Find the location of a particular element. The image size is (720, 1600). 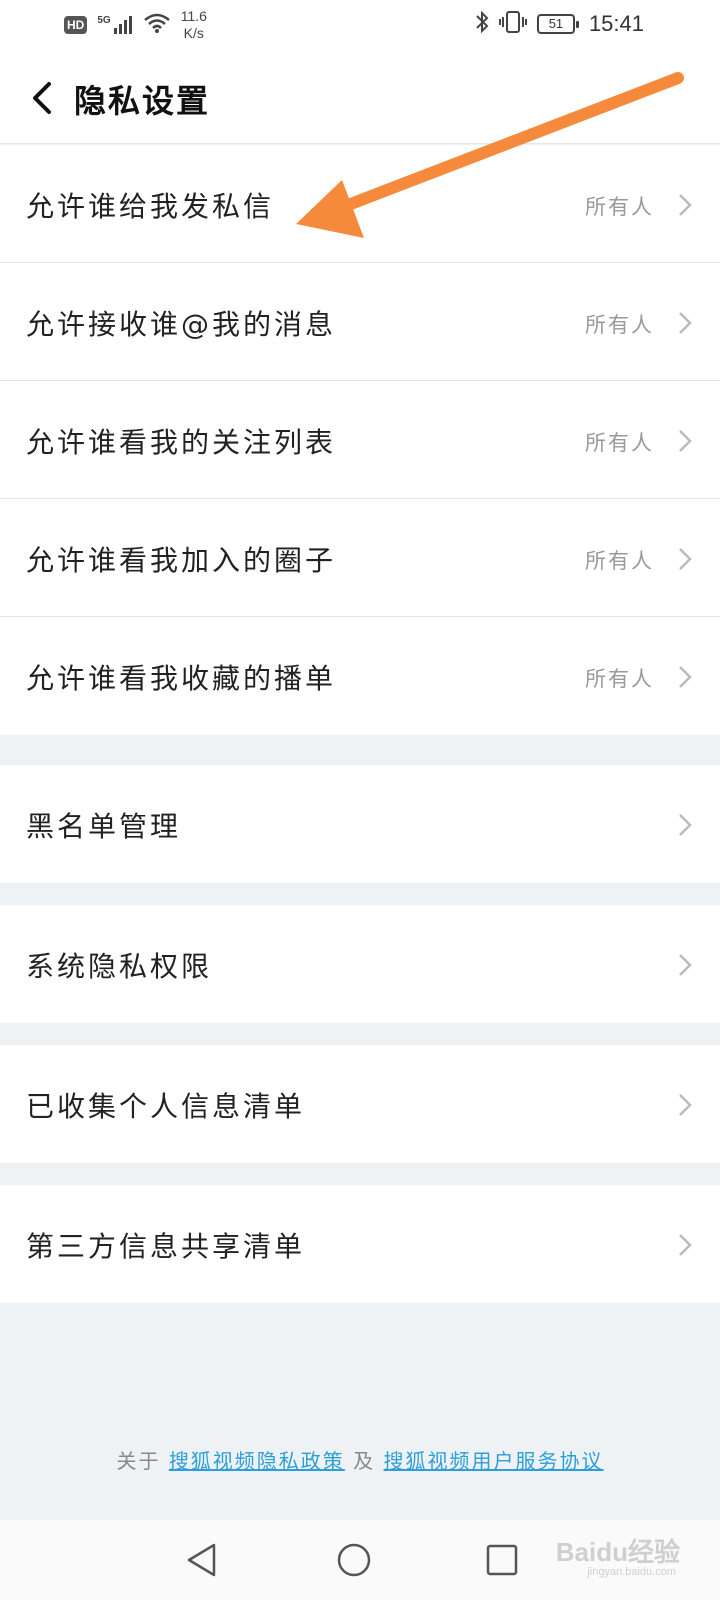

triangle-back-icon is located at coordinates (201, 1560).